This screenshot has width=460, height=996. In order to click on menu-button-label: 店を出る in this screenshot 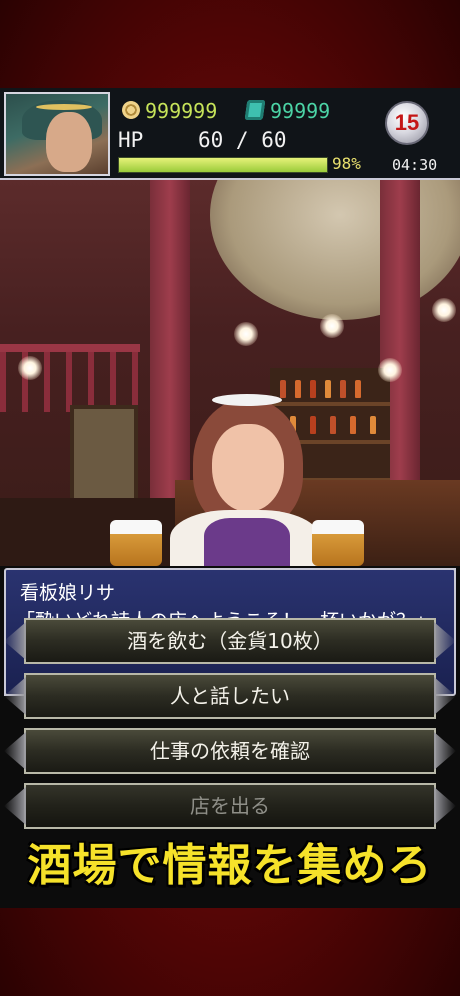, I will do `click(230, 806)`.